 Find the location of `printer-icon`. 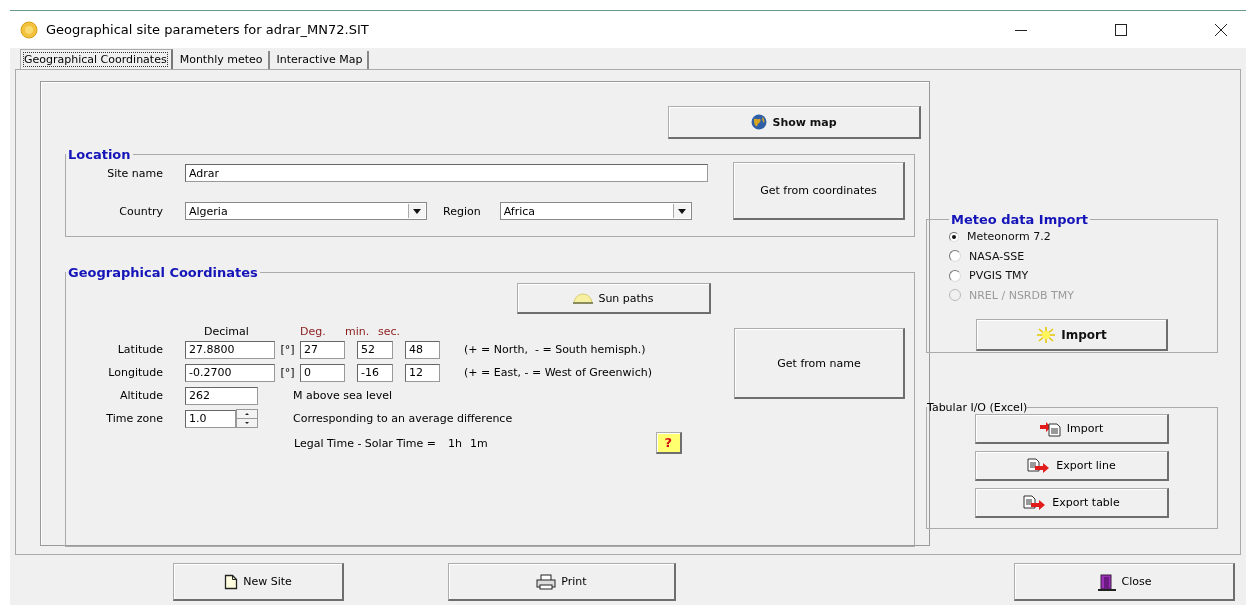

printer-icon is located at coordinates (546, 581).